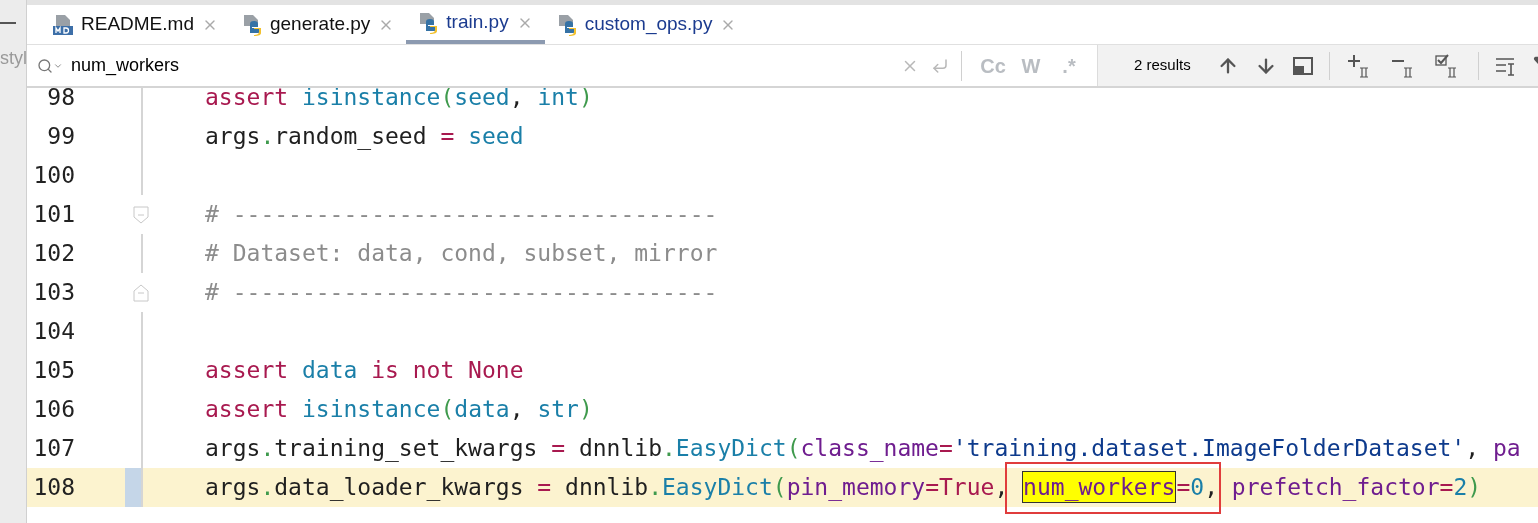 The width and height of the screenshot is (1538, 523). What do you see at coordinates (60, 100) in the screenshot?
I see `line-number: 98` at bounding box center [60, 100].